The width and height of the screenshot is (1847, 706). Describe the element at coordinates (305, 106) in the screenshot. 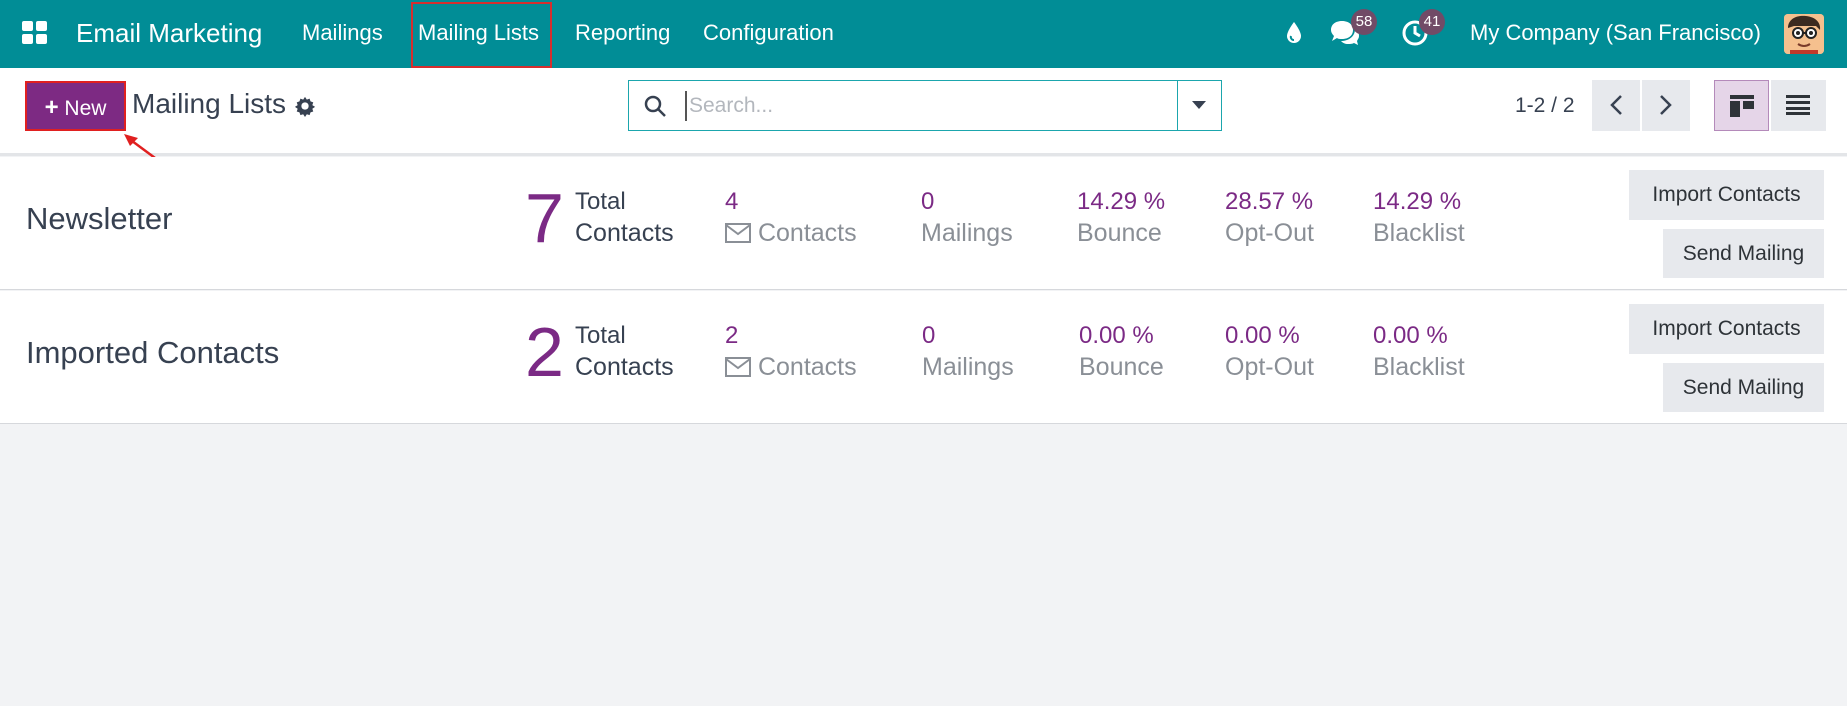

I see `gear-icon` at that location.